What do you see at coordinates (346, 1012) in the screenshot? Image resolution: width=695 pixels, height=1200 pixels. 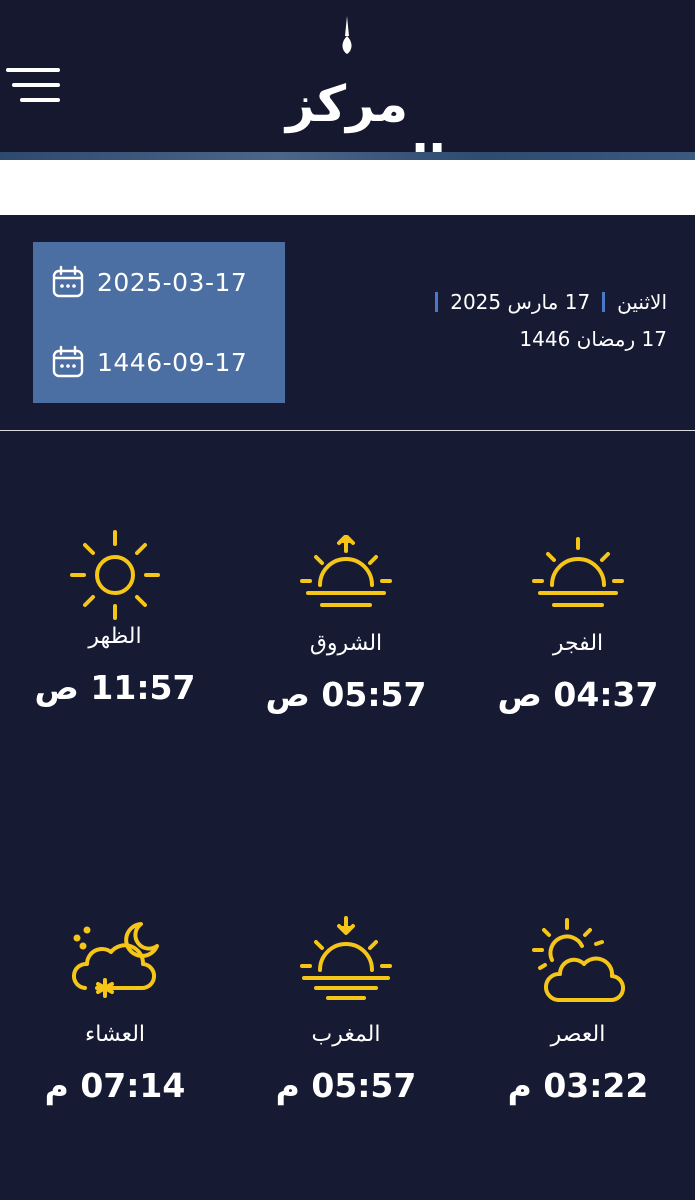 I see `prayer-maghrib: المغرب 05:57 م` at bounding box center [346, 1012].